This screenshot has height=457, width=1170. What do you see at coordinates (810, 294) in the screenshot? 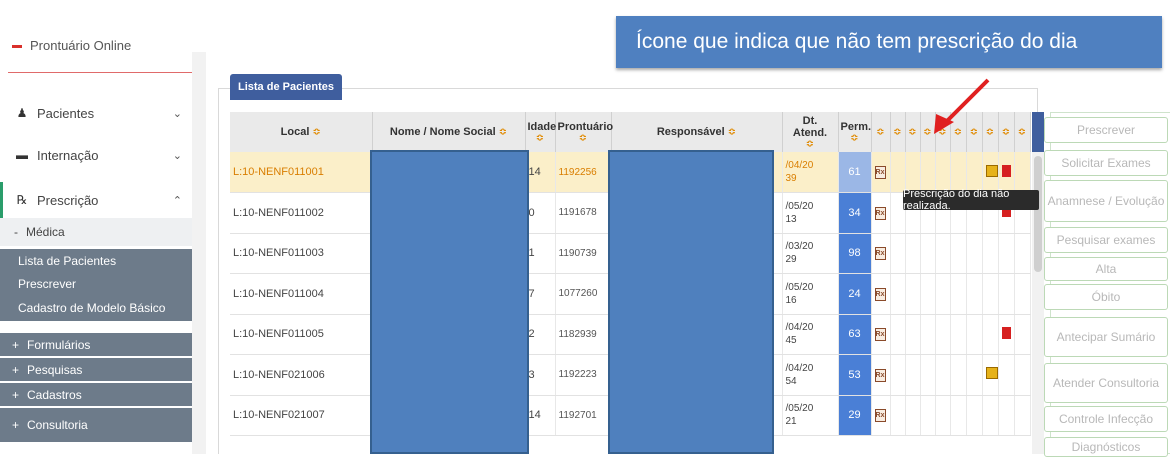
I see `cell-dt-atend: /05/20 16` at bounding box center [810, 294].